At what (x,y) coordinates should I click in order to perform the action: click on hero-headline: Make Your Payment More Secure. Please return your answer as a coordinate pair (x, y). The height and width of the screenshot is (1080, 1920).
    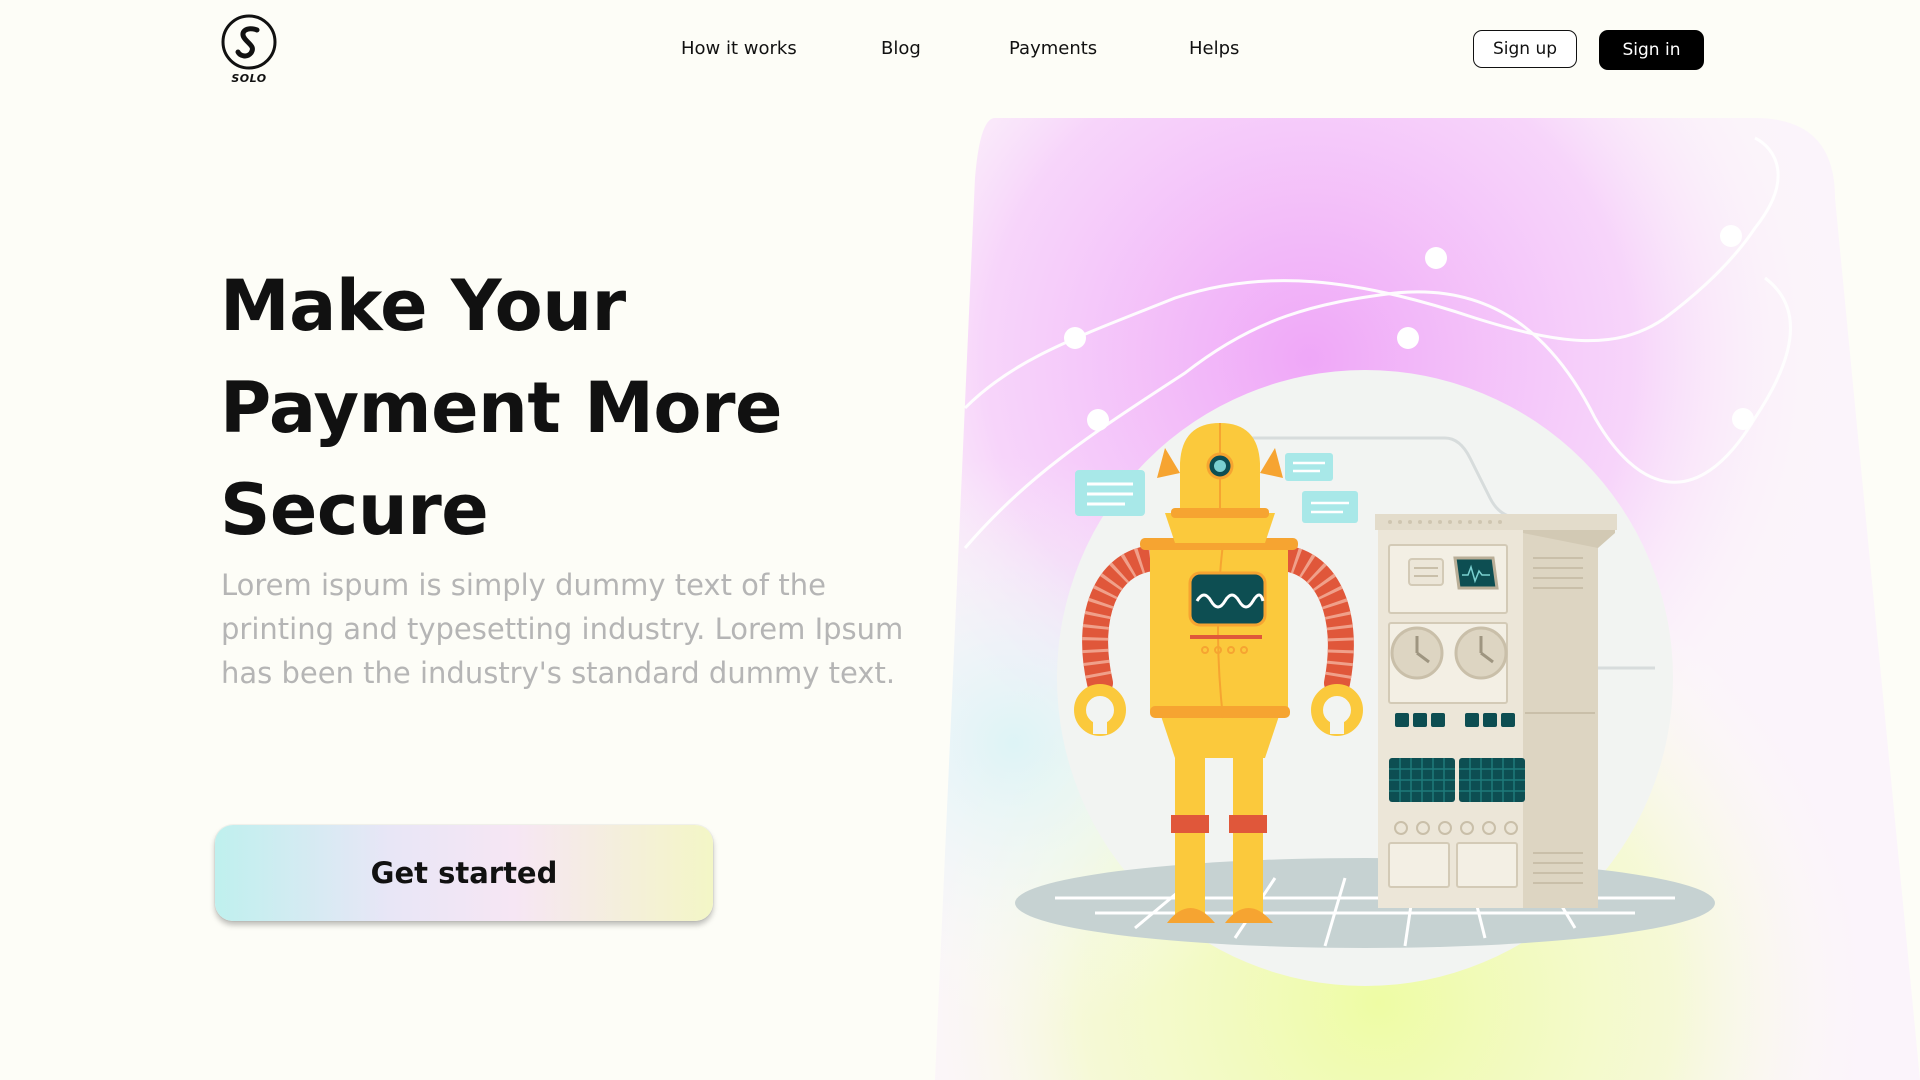
    Looking at the image, I should click on (580, 408).